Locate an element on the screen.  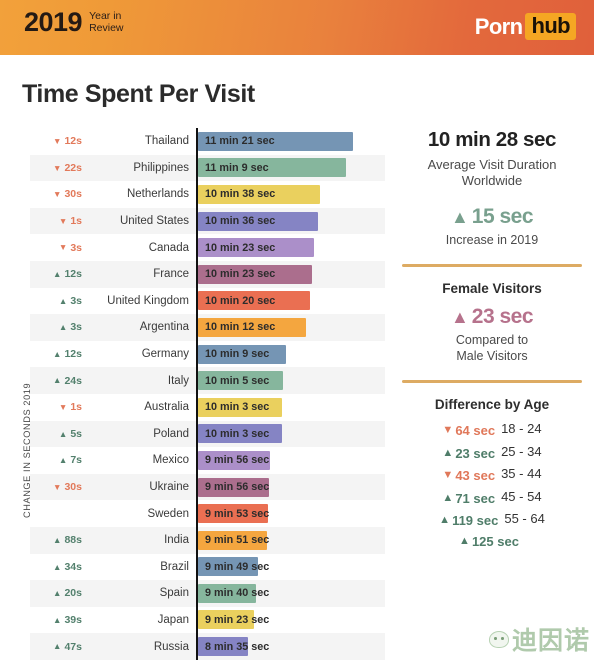
table-row: ▲ 20s Spain 9 min 40 sec is located at coordinates (207, 593).